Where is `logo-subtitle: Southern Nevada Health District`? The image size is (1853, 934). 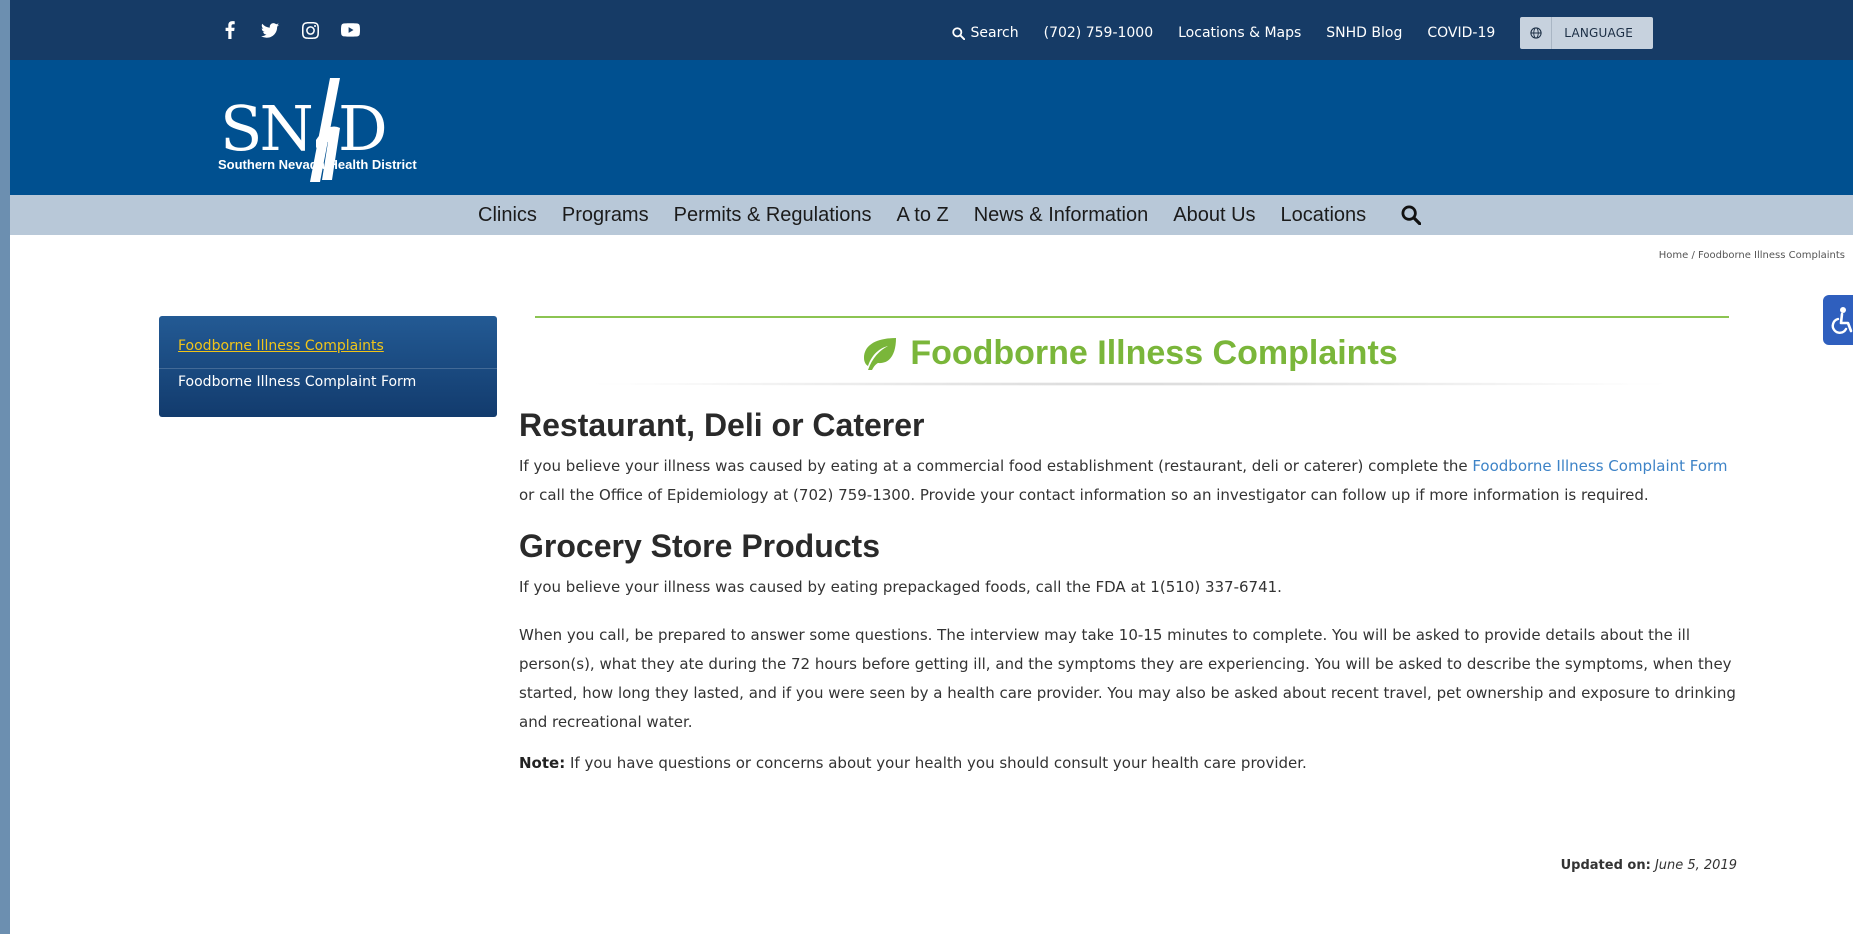 logo-subtitle: Southern Nevada Health District is located at coordinates (317, 164).